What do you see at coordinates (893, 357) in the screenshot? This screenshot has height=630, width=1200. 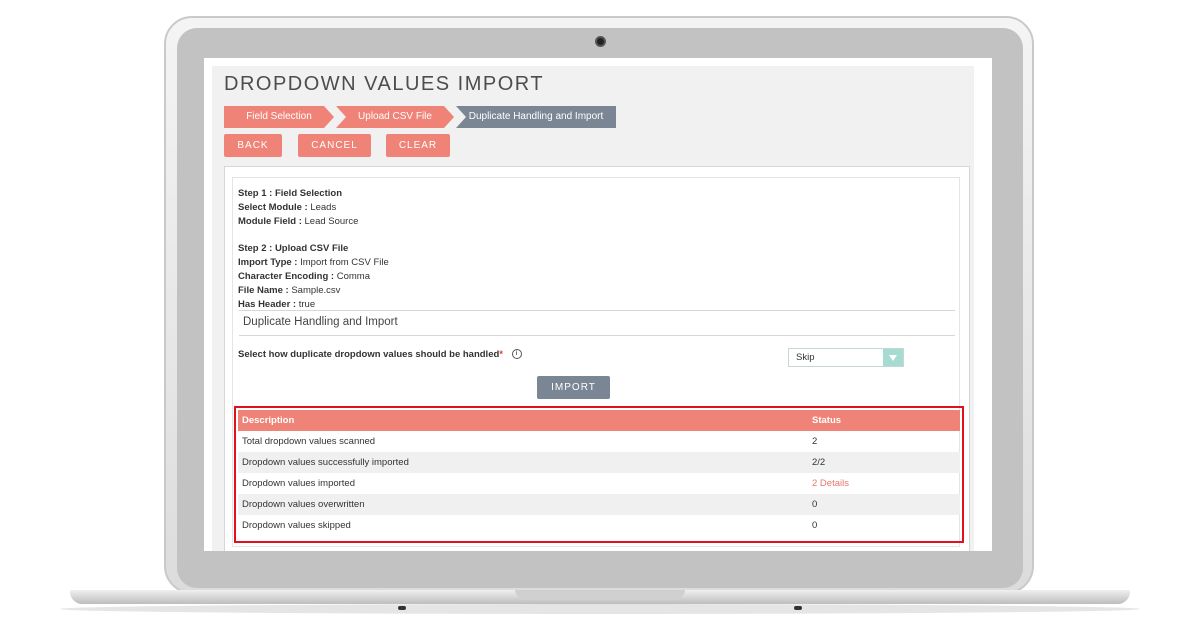 I see `chevron-down-icon` at bounding box center [893, 357].